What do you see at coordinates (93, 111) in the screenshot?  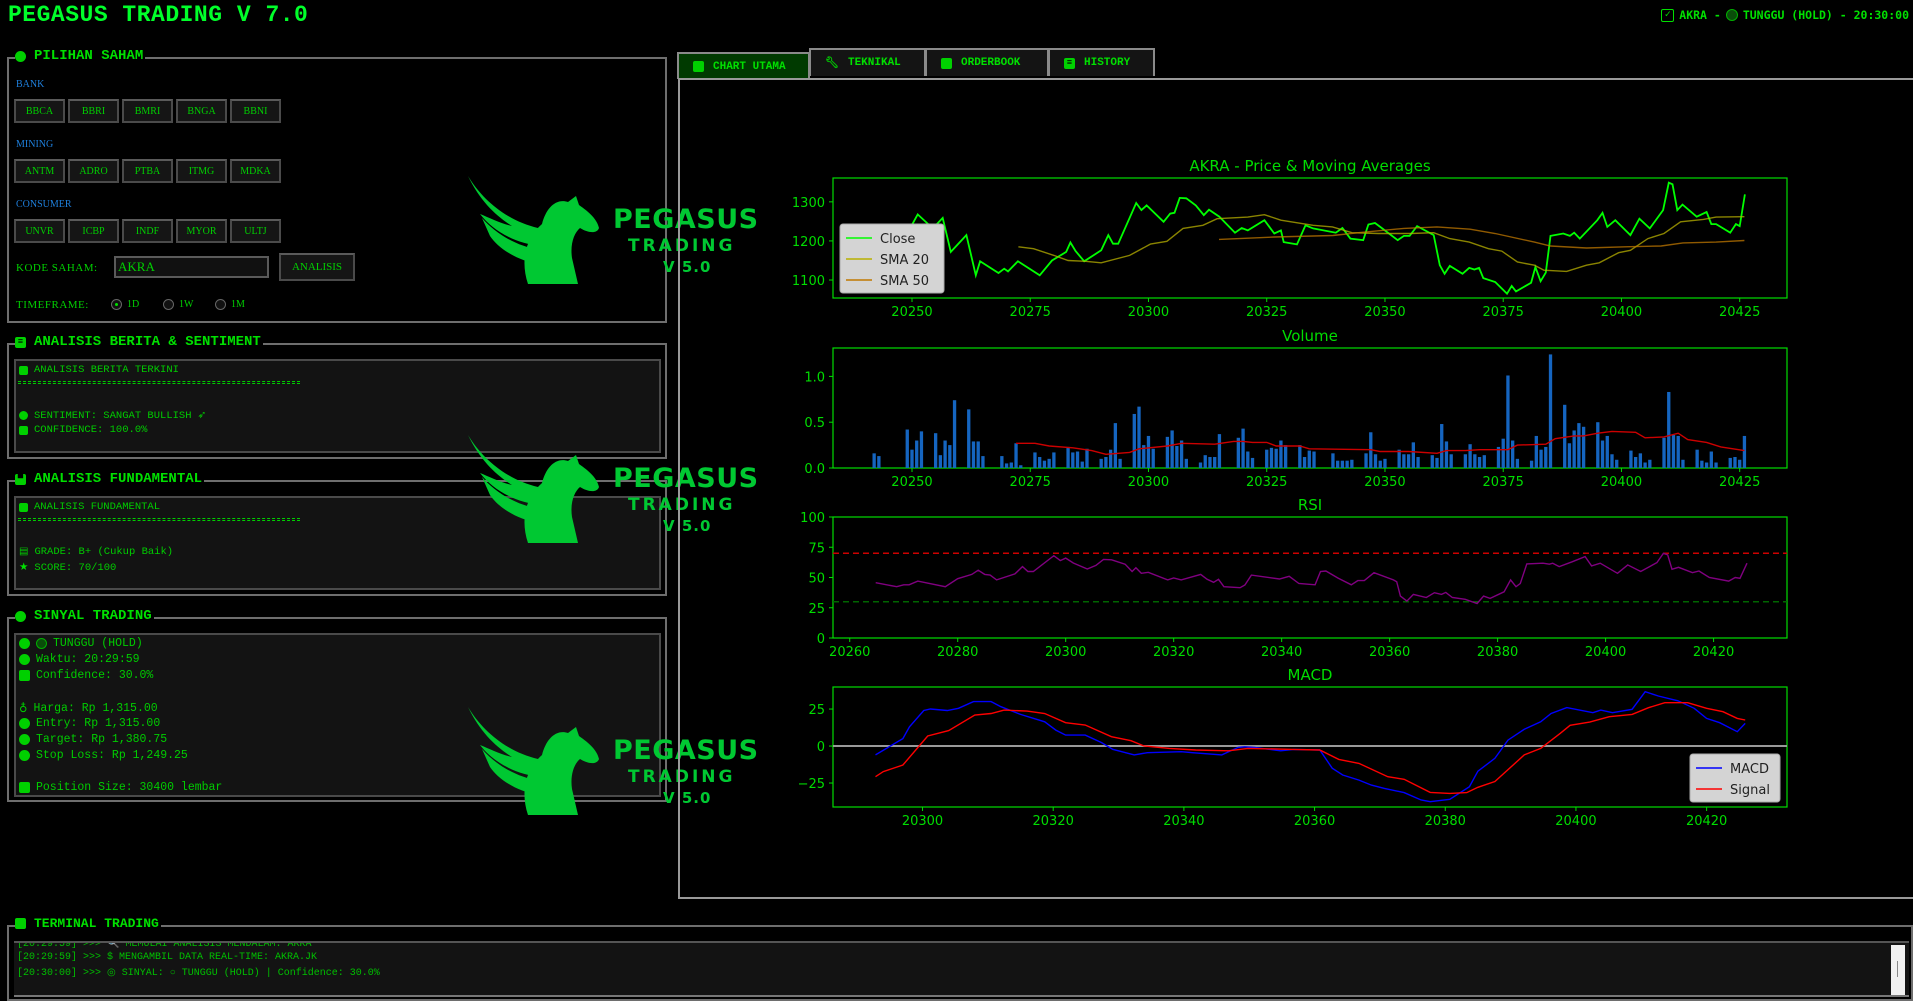 I see `stock-button-bbri: BBRI` at bounding box center [93, 111].